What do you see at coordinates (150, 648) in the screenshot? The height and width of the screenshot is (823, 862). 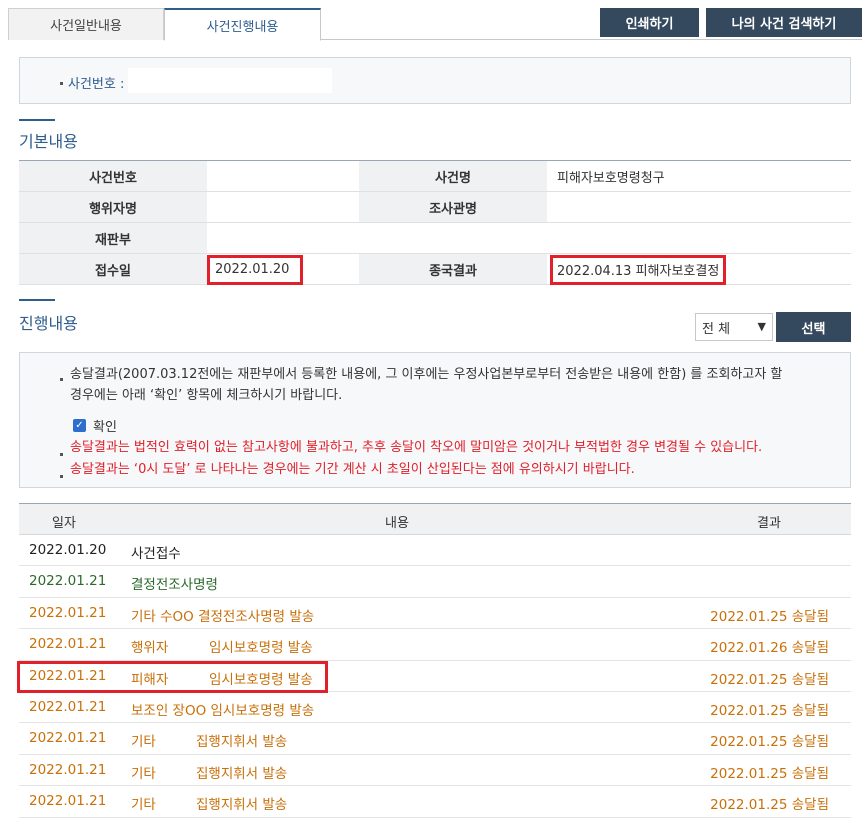 I see `row-content: 행위자` at bounding box center [150, 648].